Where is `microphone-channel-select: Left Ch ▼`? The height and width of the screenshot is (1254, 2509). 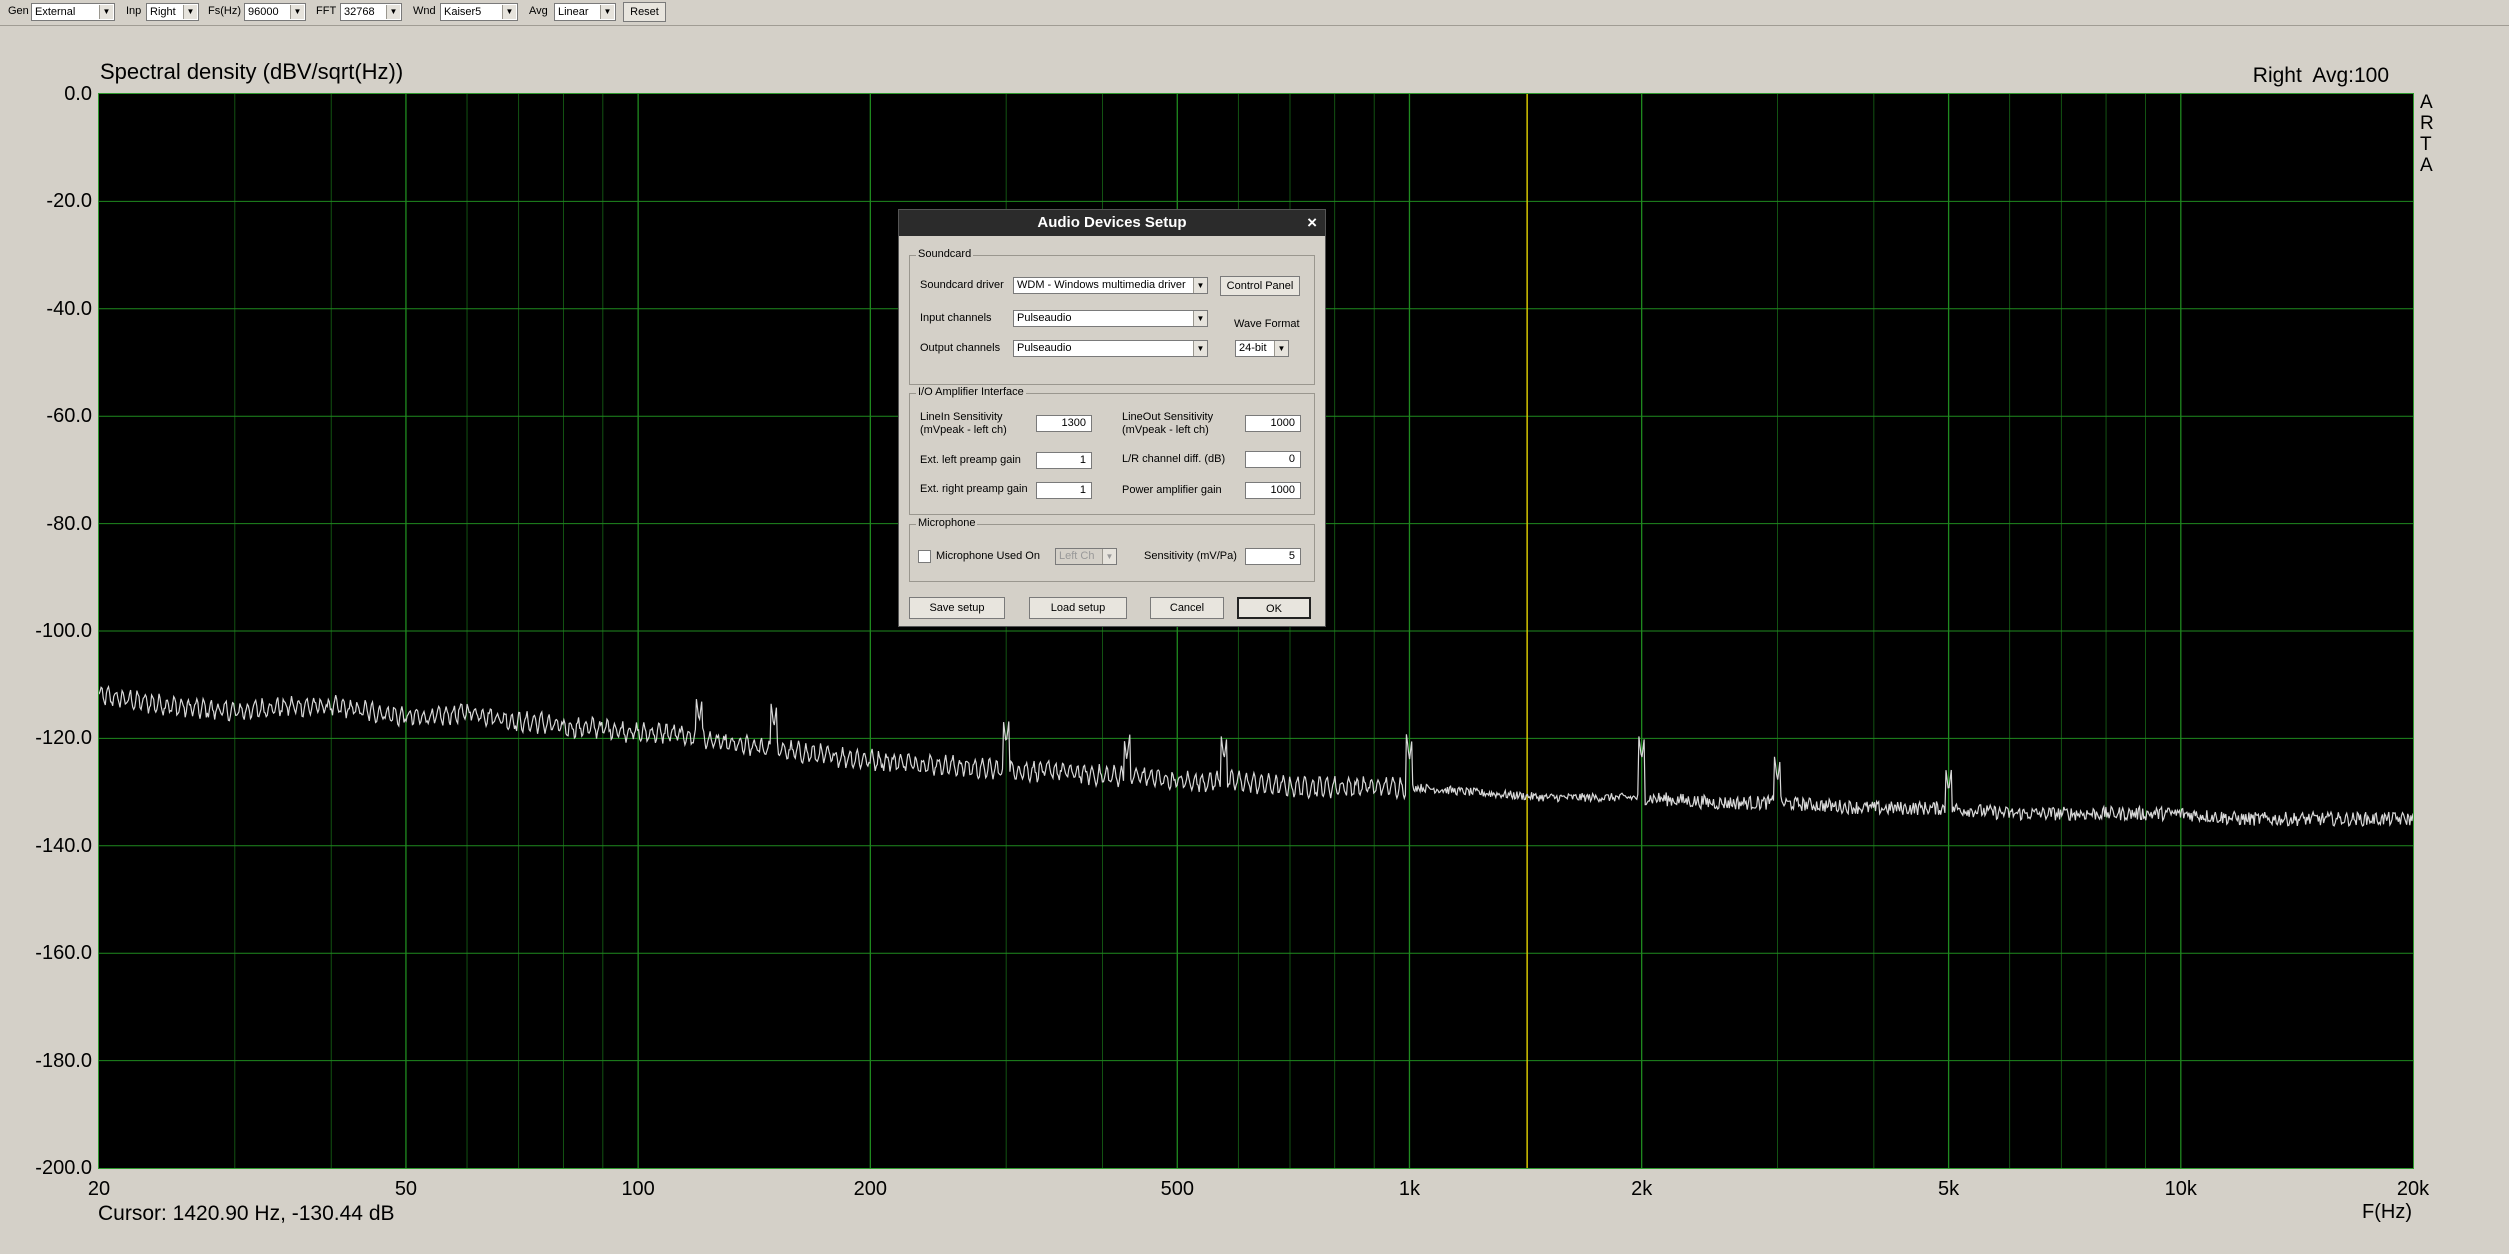
microphone-channel-select: Left Ch ▼ is located at coordinates (1086, 556).